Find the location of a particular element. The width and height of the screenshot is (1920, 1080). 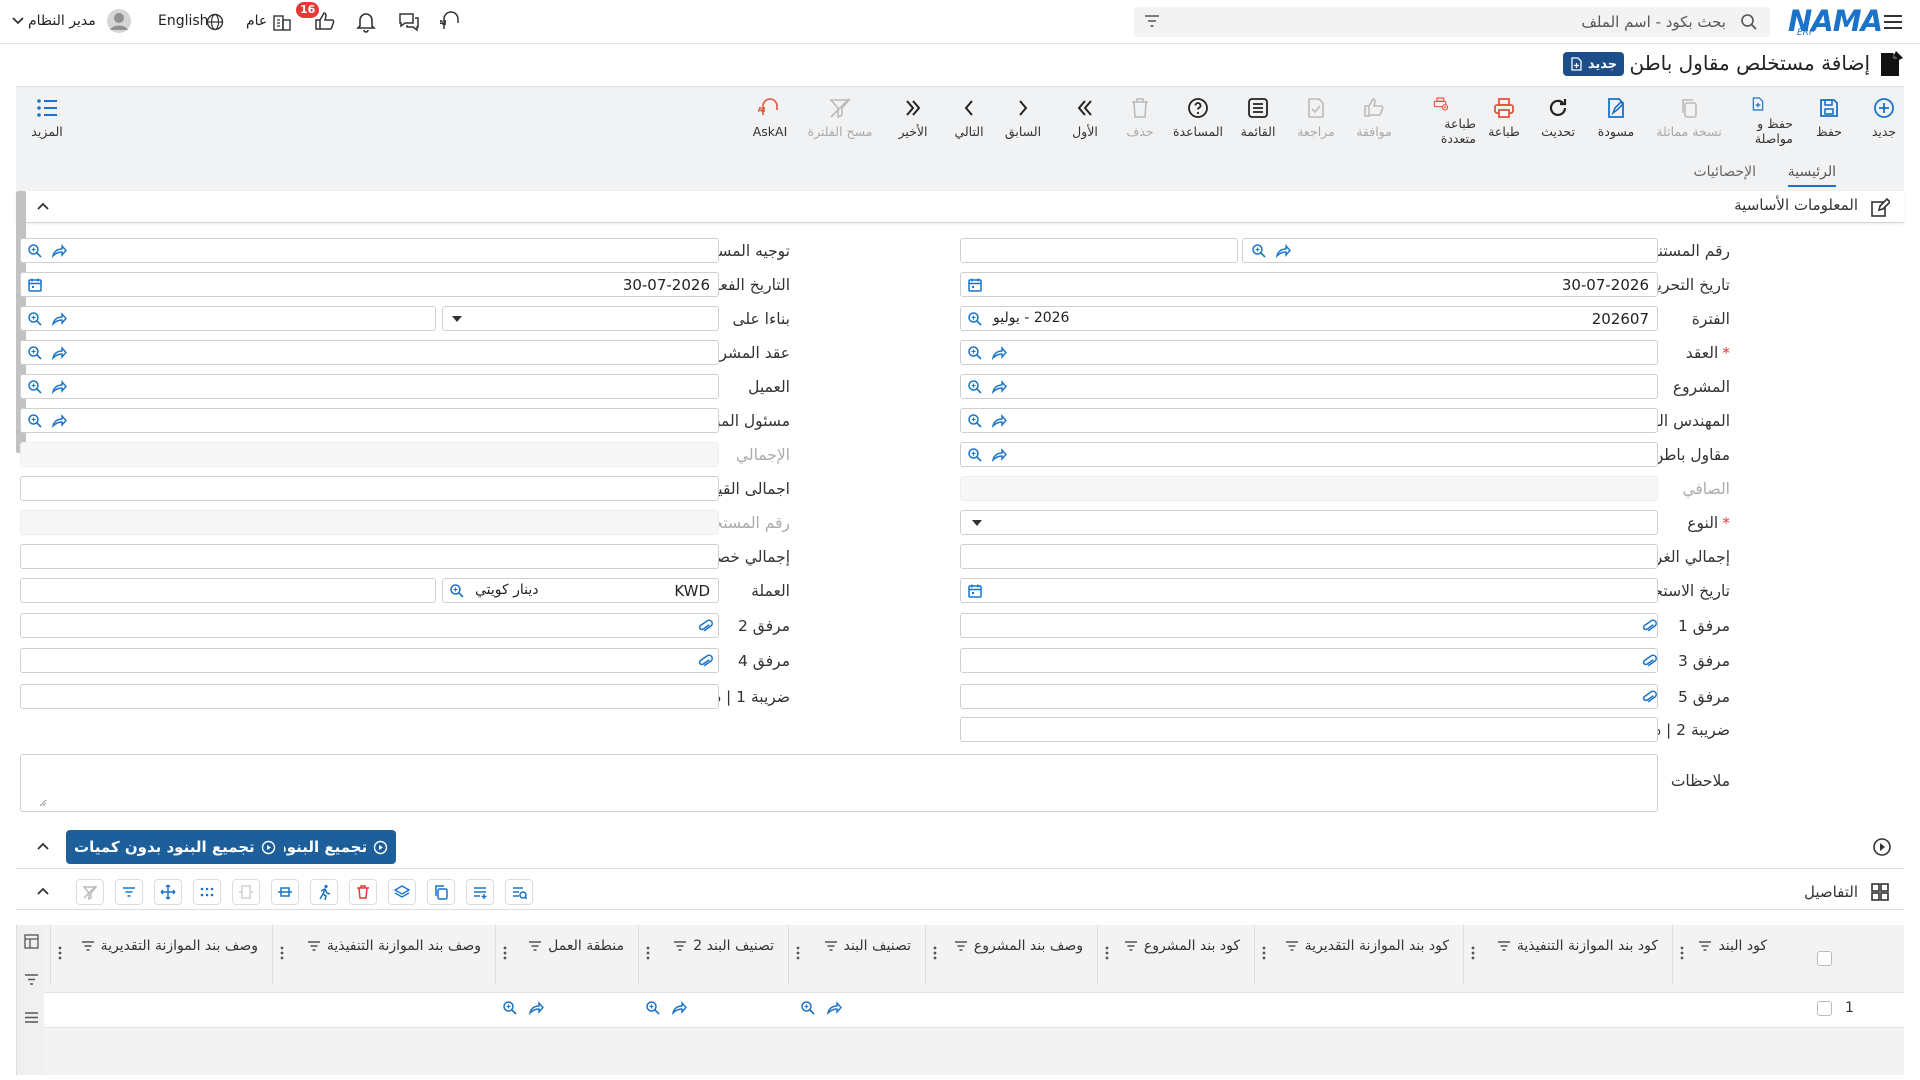

period-field: 2026 - يوليو 202607 is located at coordinates (1309, 318).